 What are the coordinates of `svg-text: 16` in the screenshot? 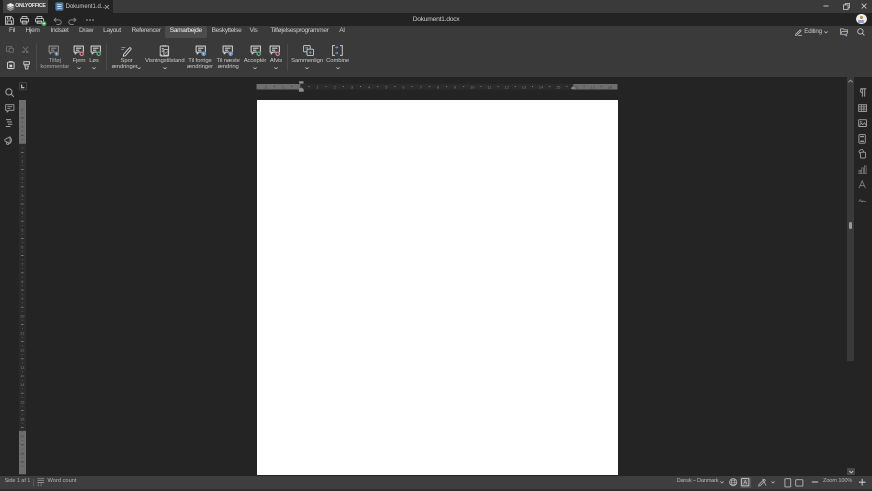 It's located at (22, 419).